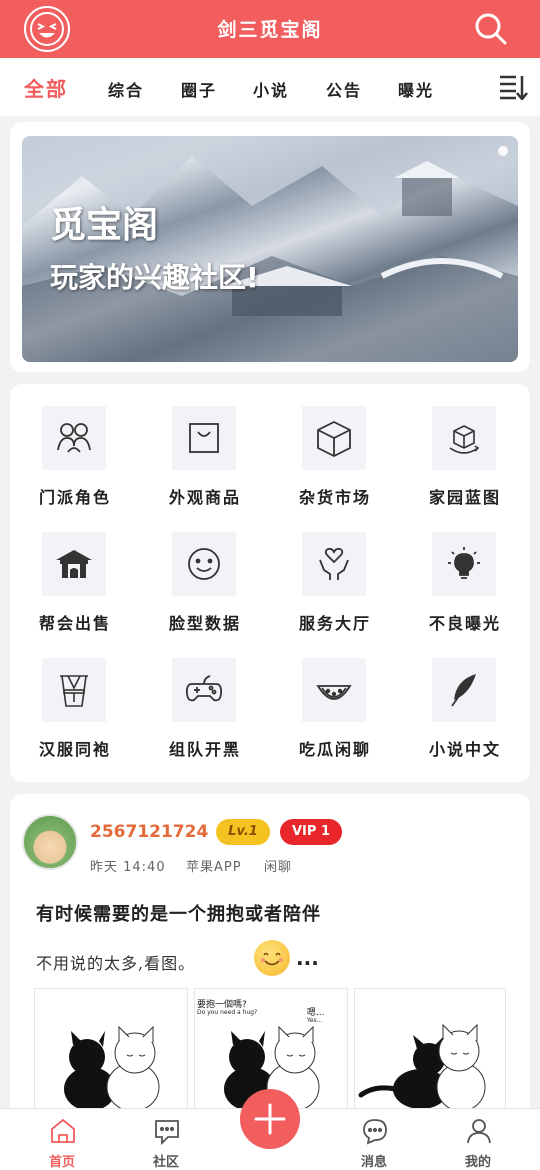 The width and height of the screenshot is (540, 1170). What do you see at coordinates (128, 867) in the screenshot?
I see `post-time: 昨天 14:40` at bounding box center [128, 867].